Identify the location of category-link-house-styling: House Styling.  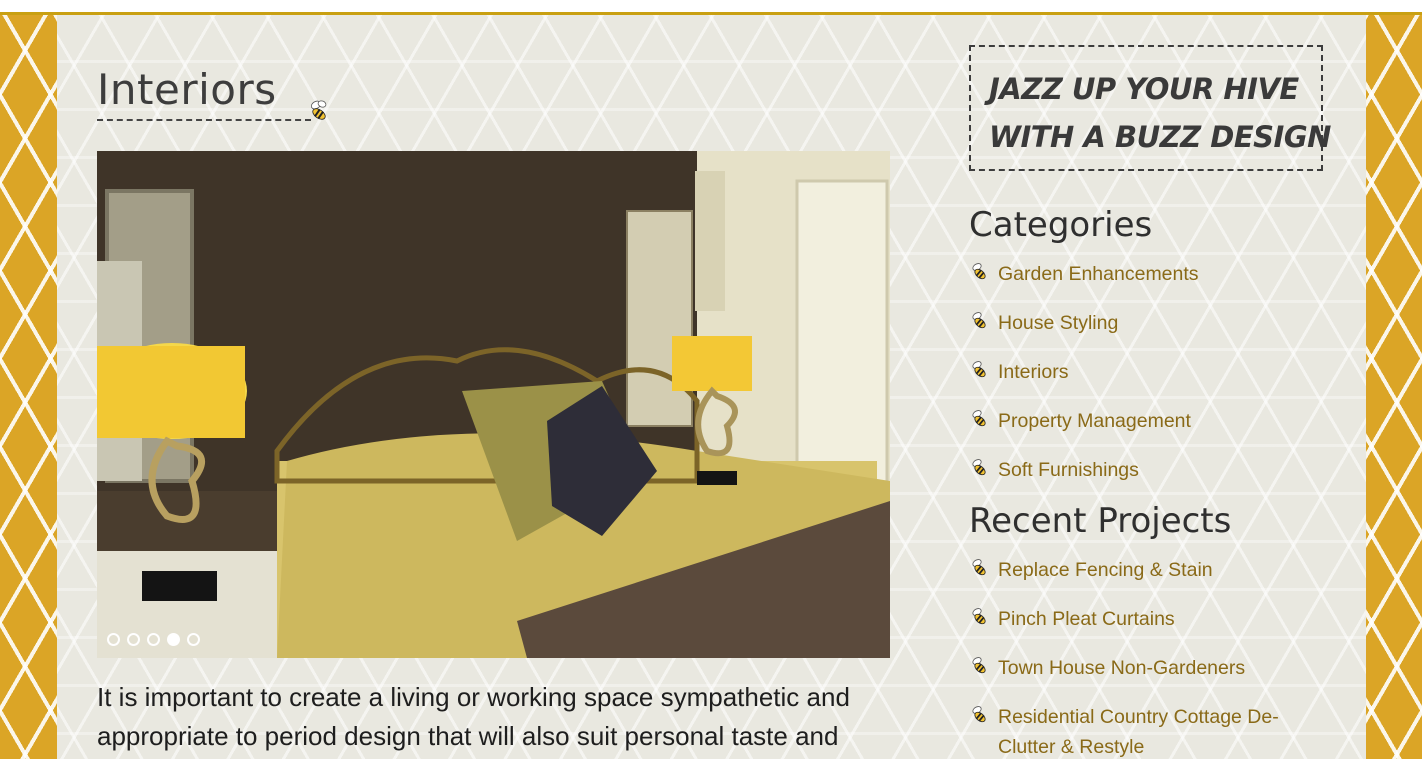
(1058, 323).